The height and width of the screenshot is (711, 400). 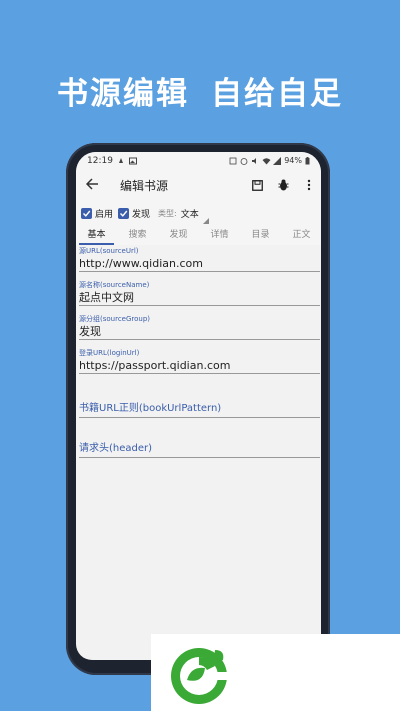 I want to click on status-time: 12:19, so click(x=100, y=160).